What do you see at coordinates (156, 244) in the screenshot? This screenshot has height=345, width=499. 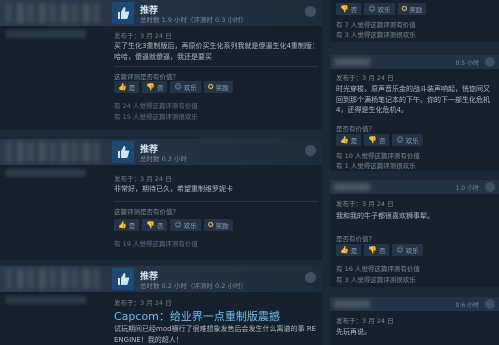 I see `helpful-count: 有 19 人觉得这篇评测有价值` at bounding box center [156, 244].